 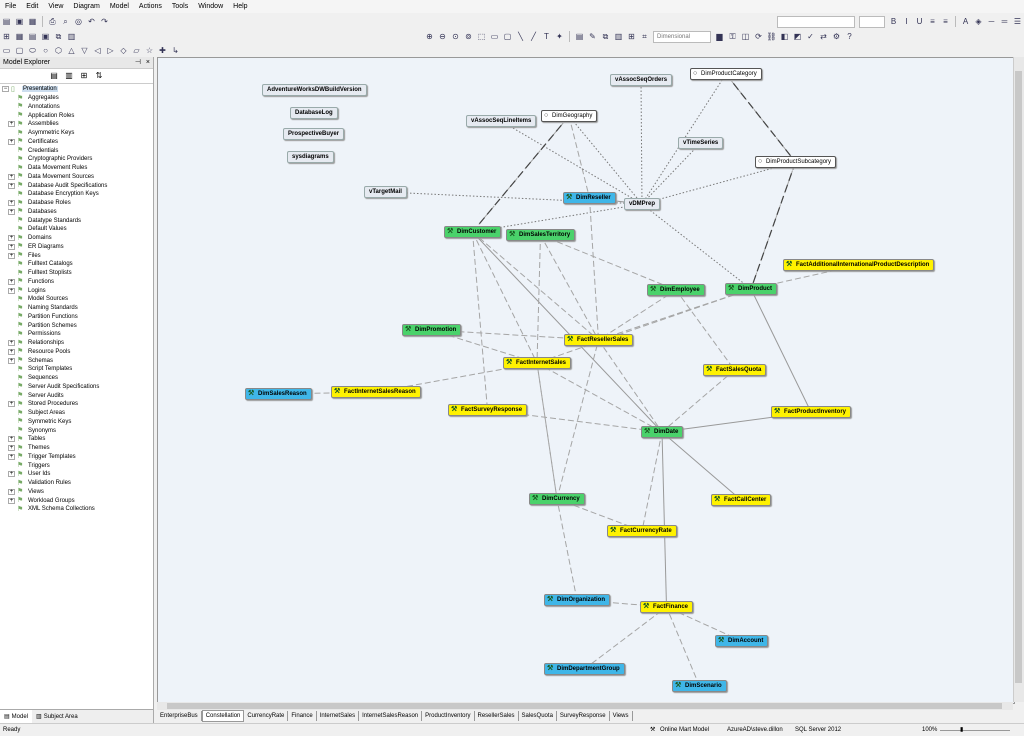 I want to click on entity-dim-product: ⚒ DimProduct, so click(x=751, y=289).